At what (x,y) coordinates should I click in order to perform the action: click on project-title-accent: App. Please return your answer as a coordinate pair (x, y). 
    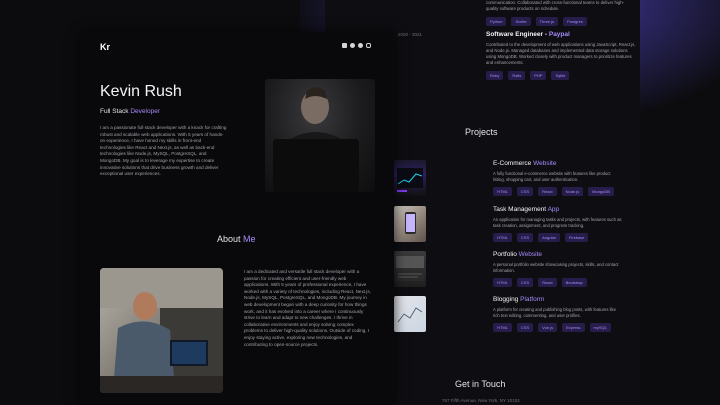
    Looking at the image, I should click on (553, 209).